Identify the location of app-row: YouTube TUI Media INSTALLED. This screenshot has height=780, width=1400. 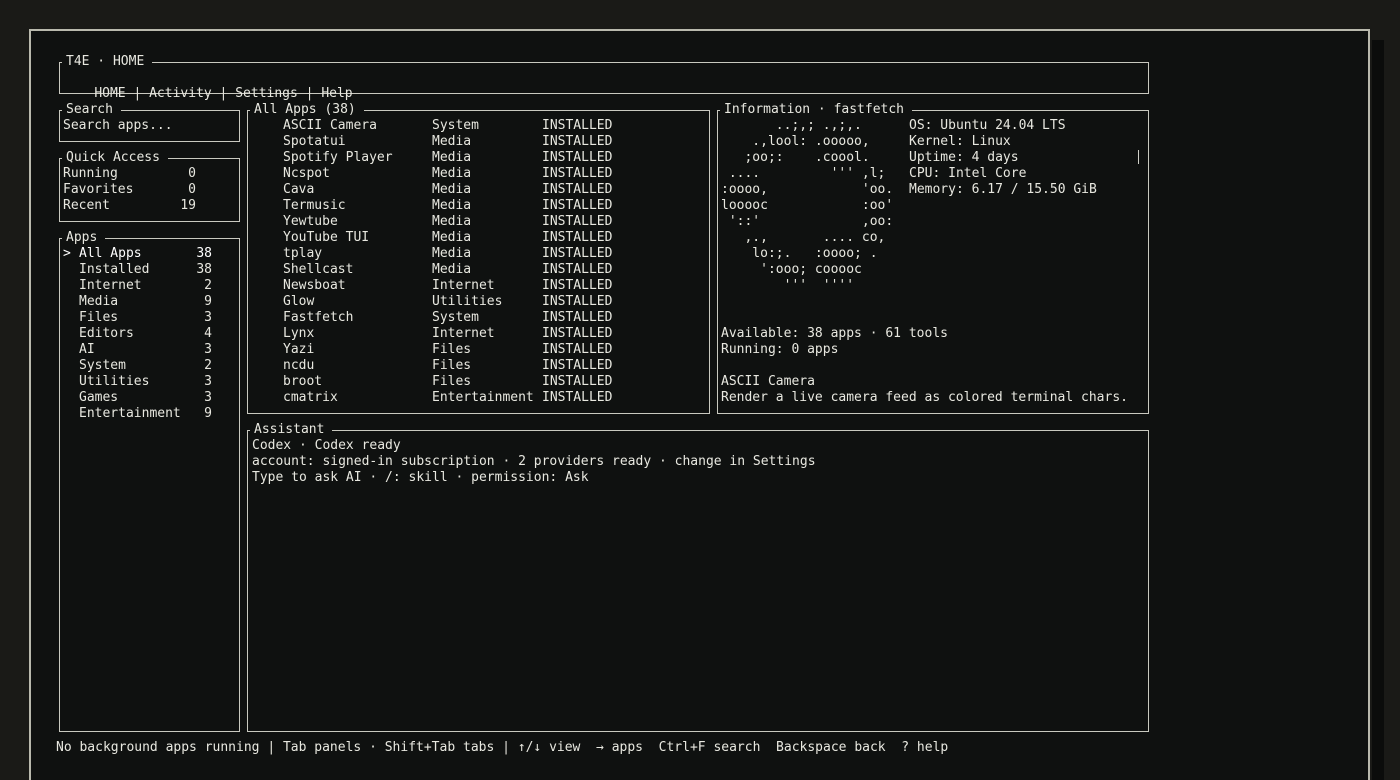
(478, 238).